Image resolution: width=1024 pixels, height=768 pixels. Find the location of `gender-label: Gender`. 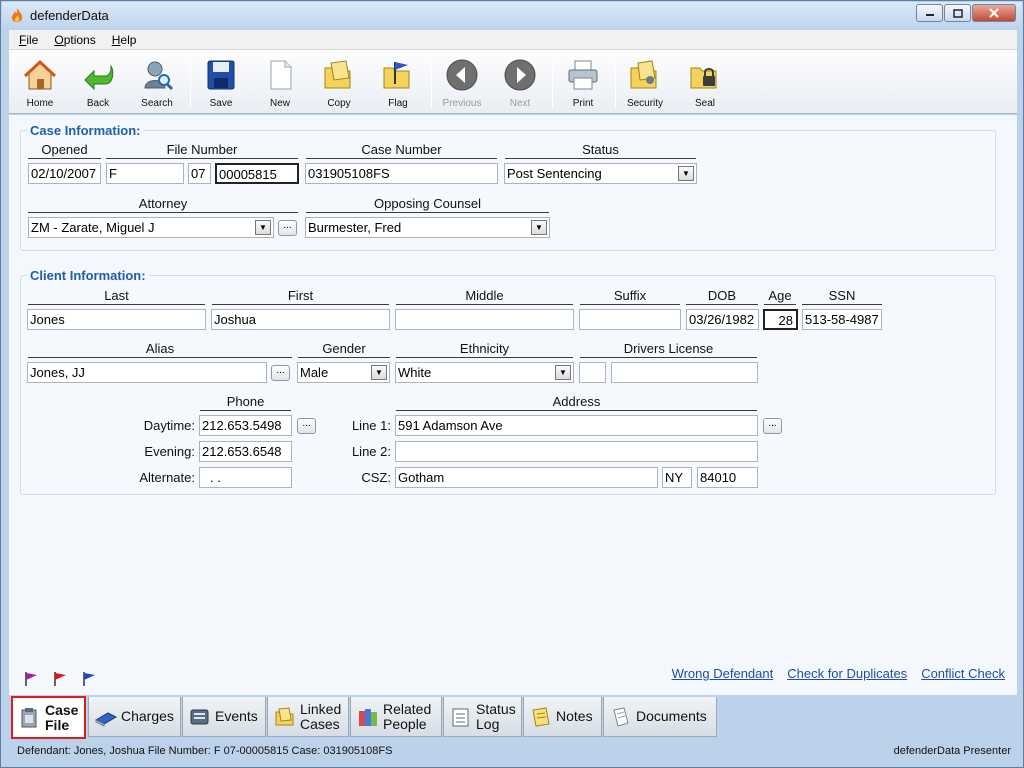

gender-label: Gender is located at coordinates (344, 350).